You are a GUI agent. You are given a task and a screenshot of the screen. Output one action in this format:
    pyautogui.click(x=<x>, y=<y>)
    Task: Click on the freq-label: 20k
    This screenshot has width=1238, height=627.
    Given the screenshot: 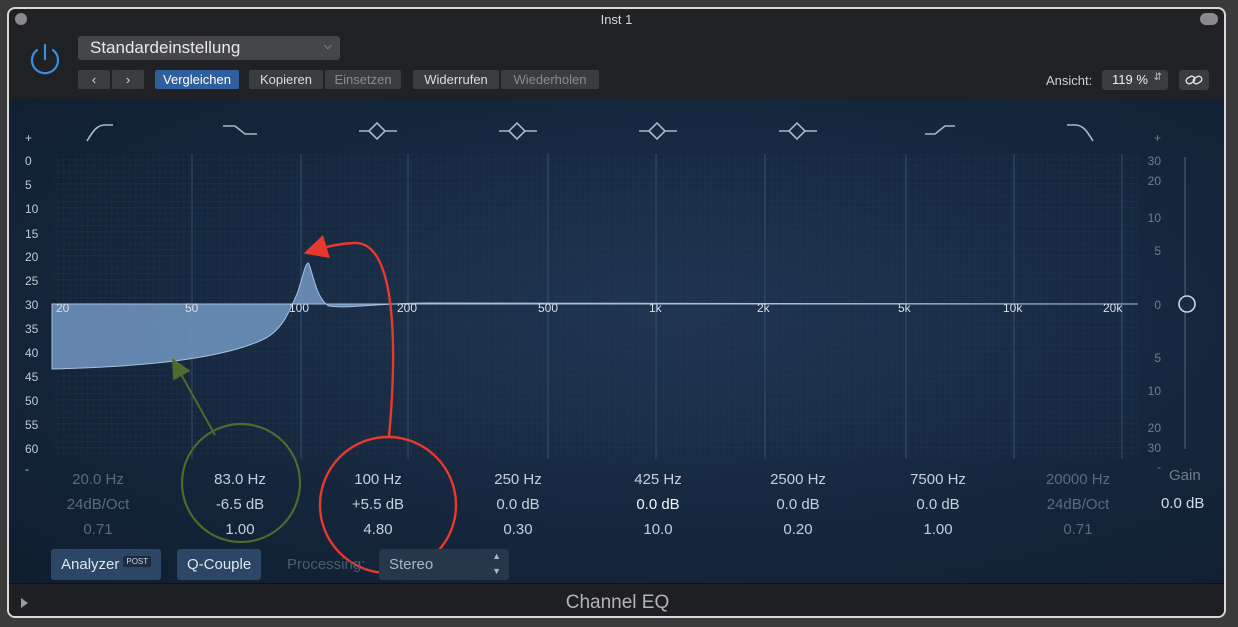 What is the action you would take?
    pyautogui.click(x=1113, y=308)
    